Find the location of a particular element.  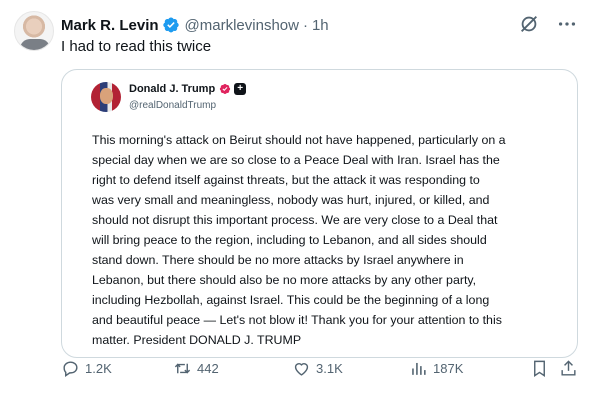

views-count: 187K is located at coordinates (448, 368).